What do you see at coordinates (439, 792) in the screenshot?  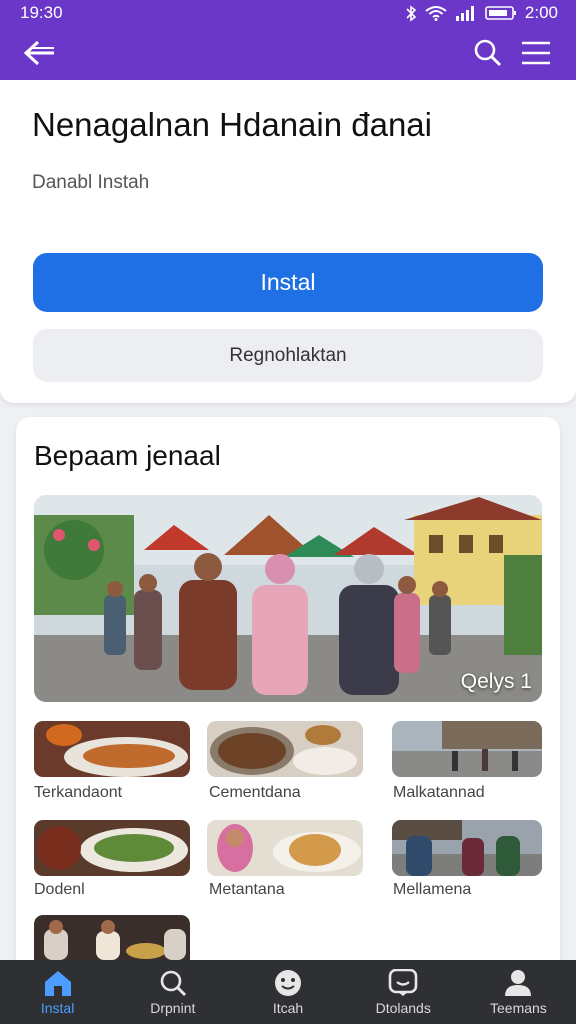 I see `thumbnail-label: Malkatannad` at bounding box center [439, 792].